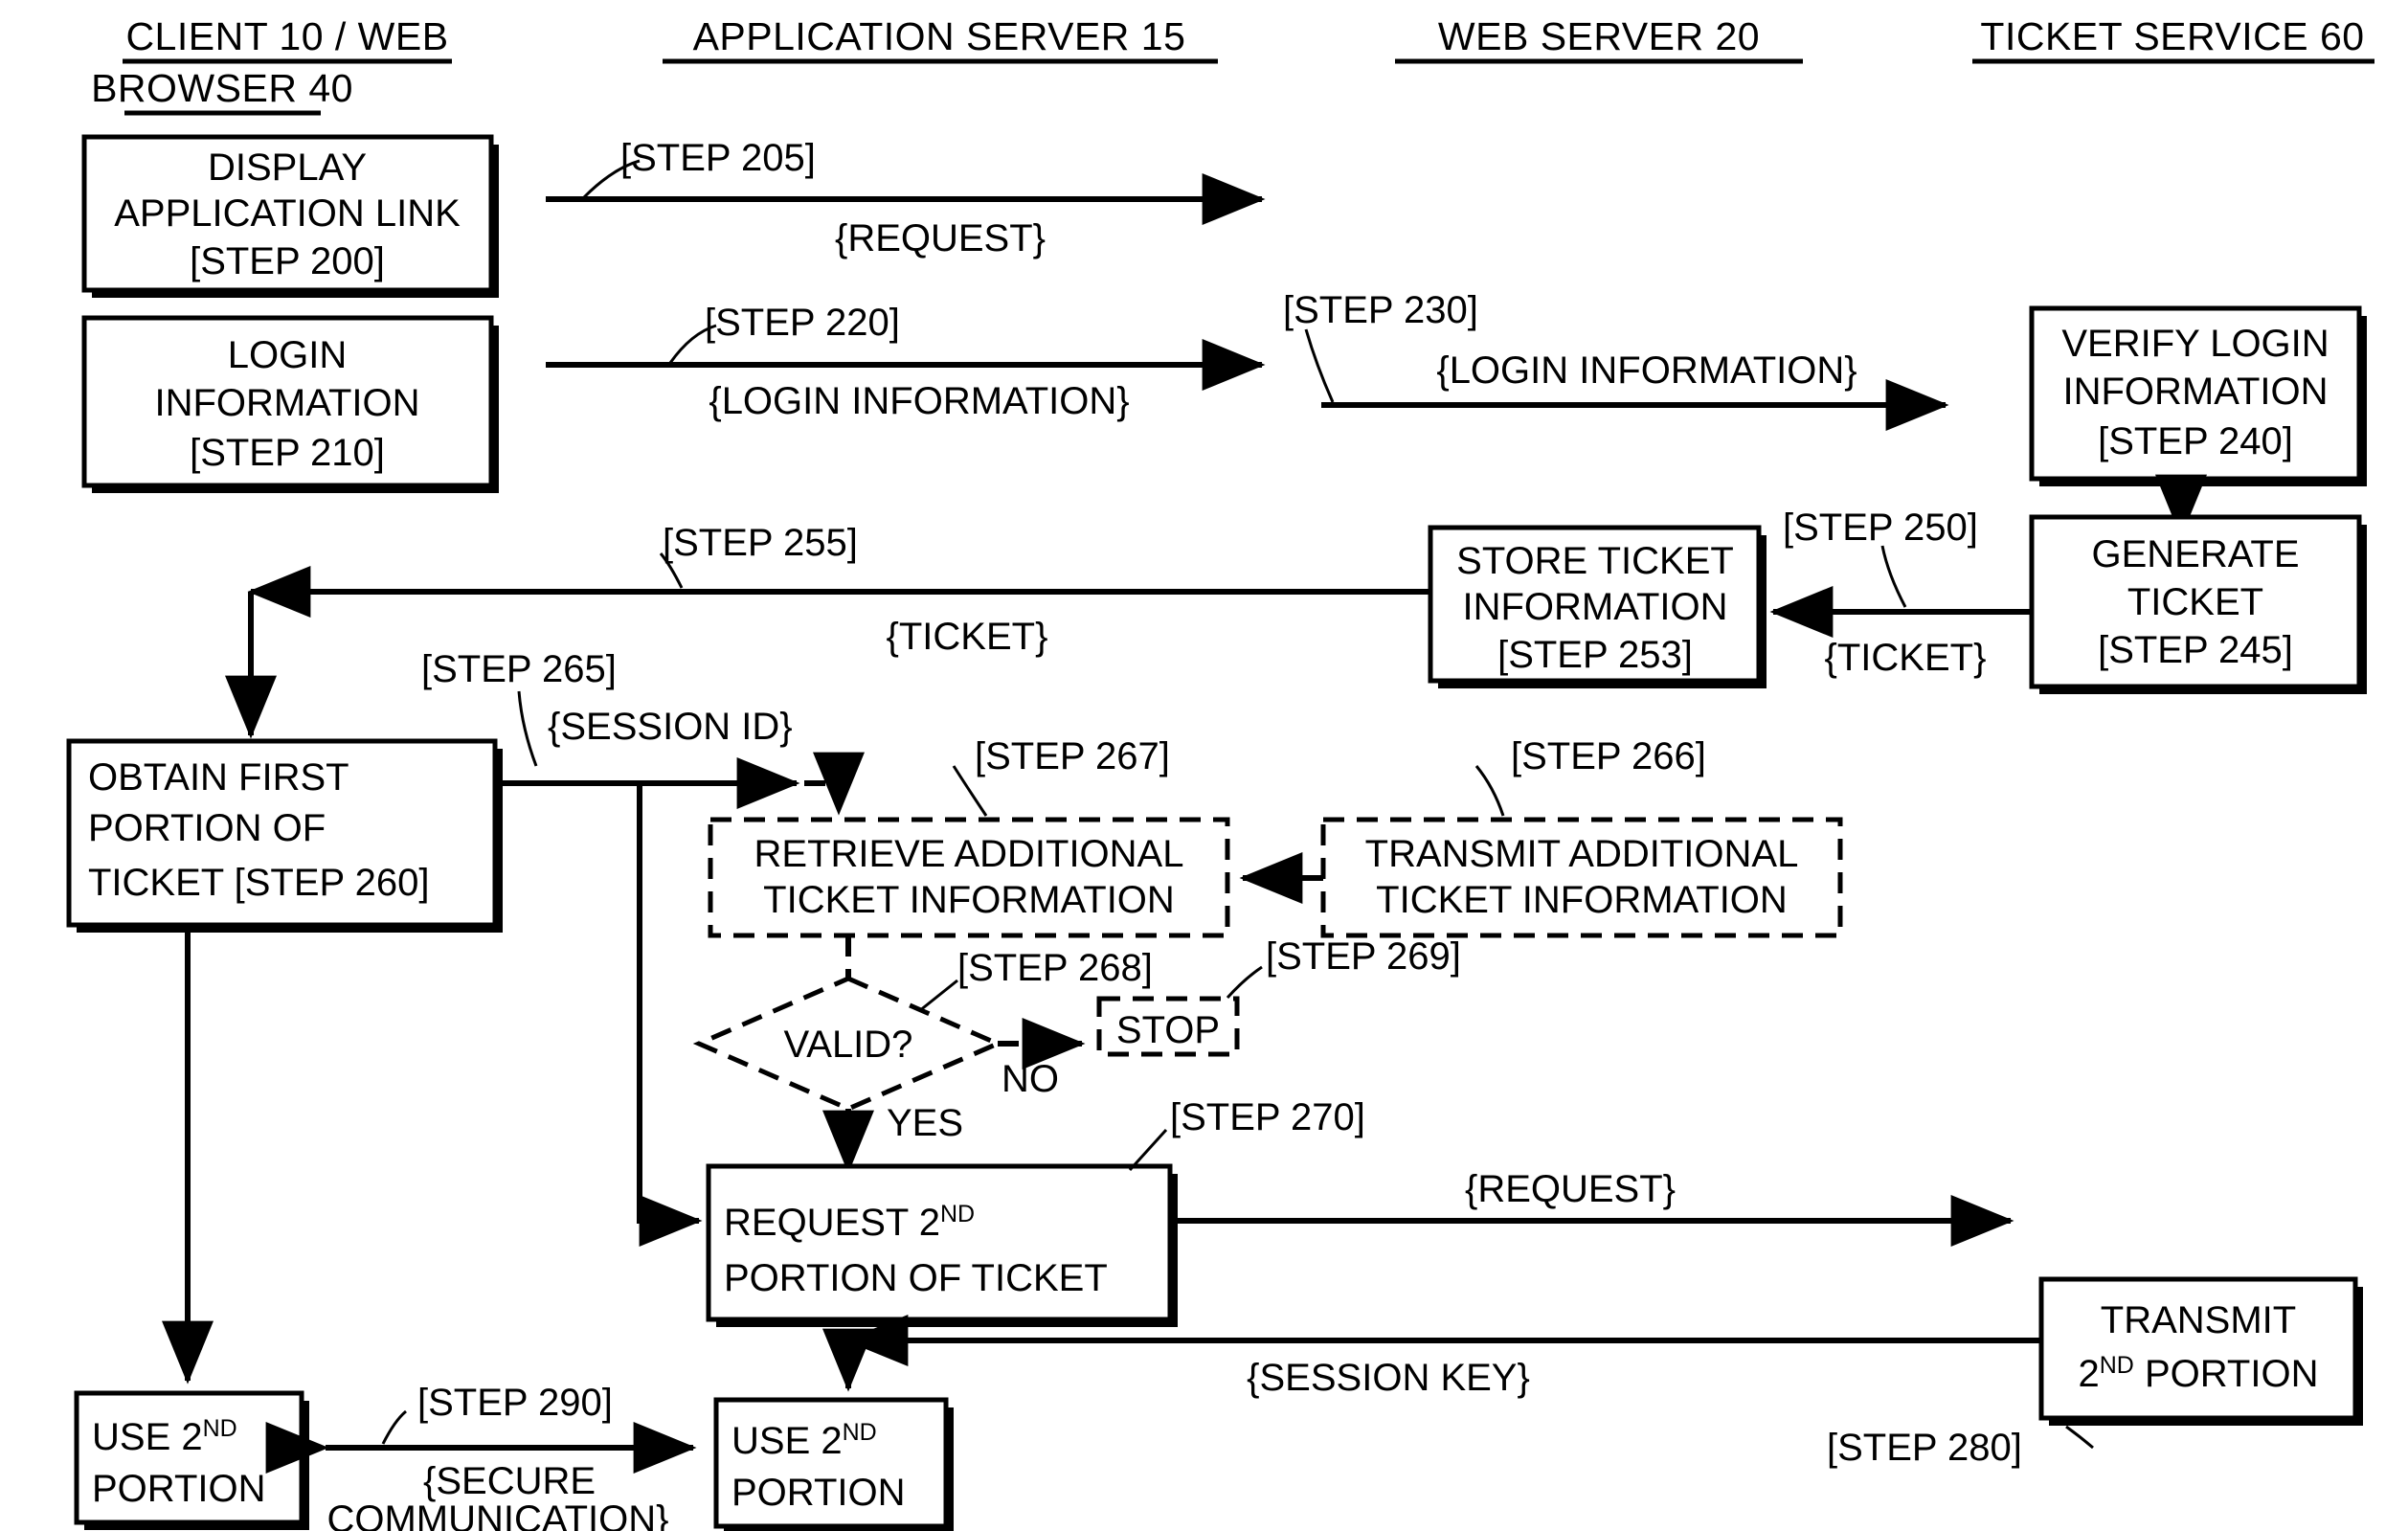  Describe the element at coordinates (1595, 655) in the screenshot. I see `box-line-3: [STEP 253]` at that location.